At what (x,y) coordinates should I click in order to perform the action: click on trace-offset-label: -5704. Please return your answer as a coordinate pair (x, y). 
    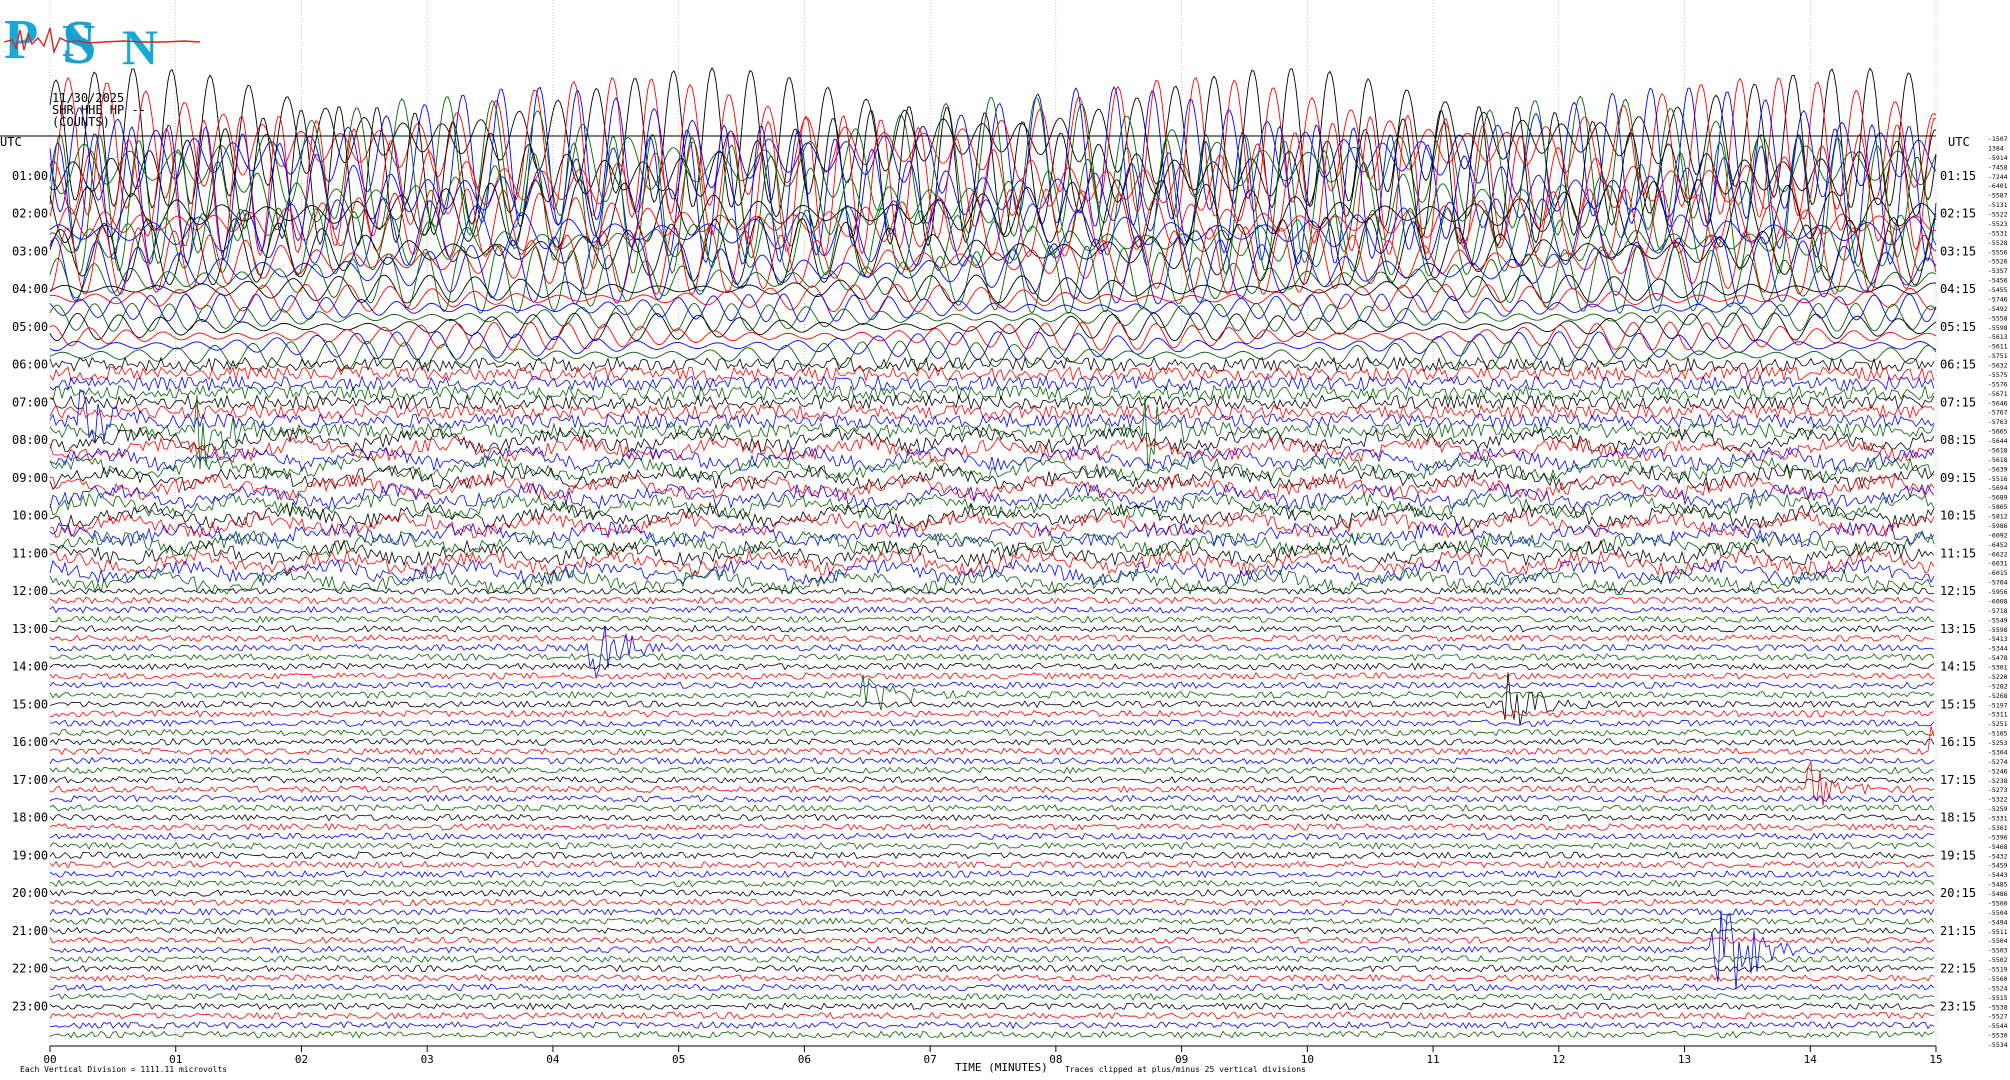
    Looking at the image, I should click on (1998, 583).